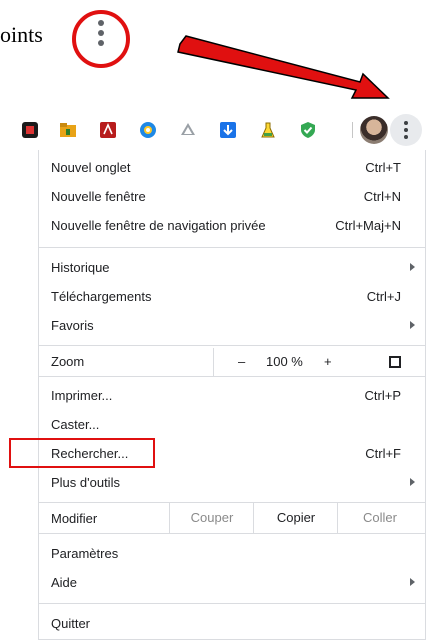 This screenshot has height=640, width=430. What do you see at coordinates (406, 123) in the screenshot?
I see `three-dots-vertical-icon` at bounding box center [406, 123].